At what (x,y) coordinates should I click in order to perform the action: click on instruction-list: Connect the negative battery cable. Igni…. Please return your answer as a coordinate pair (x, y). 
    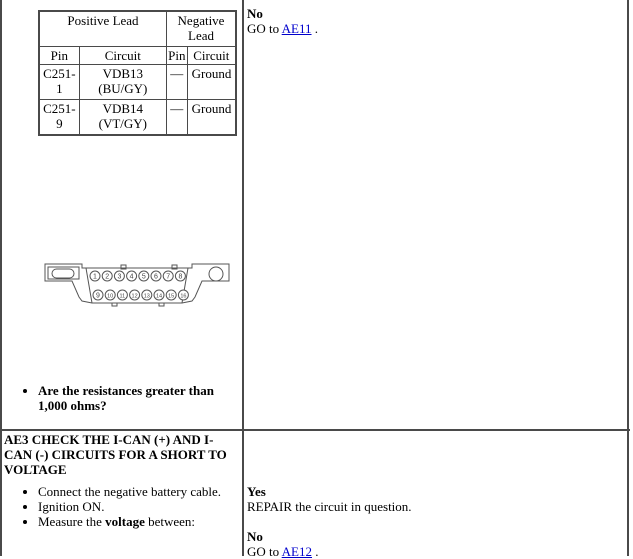
    Looking at the image, I should click on (135, 506).